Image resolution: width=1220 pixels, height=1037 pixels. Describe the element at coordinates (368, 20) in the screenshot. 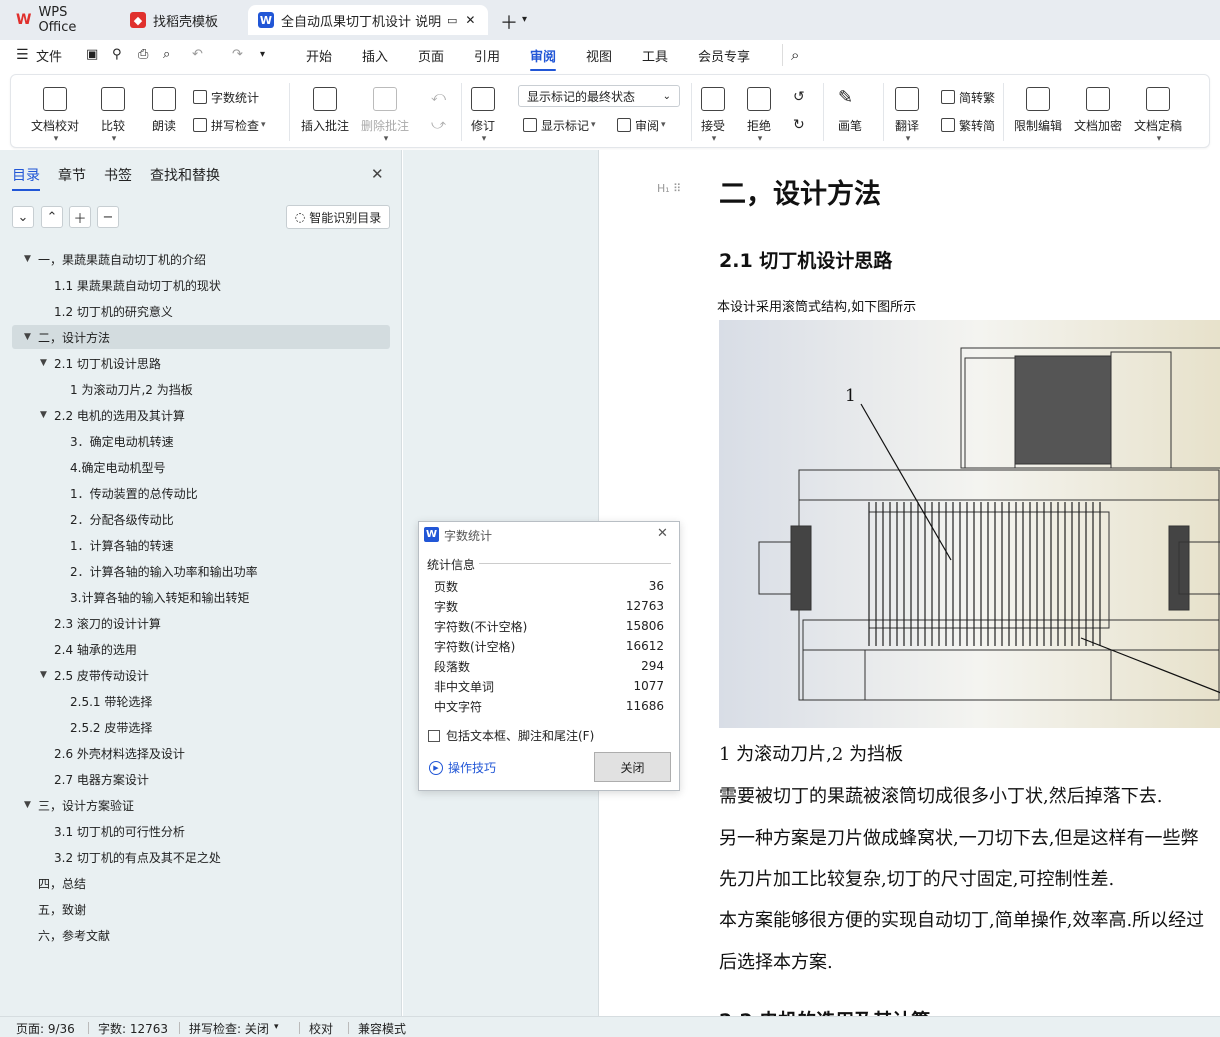

I see `tab-document: W 全自动瓜果切丁机设计 说明书 ▭ ✕` at that location.